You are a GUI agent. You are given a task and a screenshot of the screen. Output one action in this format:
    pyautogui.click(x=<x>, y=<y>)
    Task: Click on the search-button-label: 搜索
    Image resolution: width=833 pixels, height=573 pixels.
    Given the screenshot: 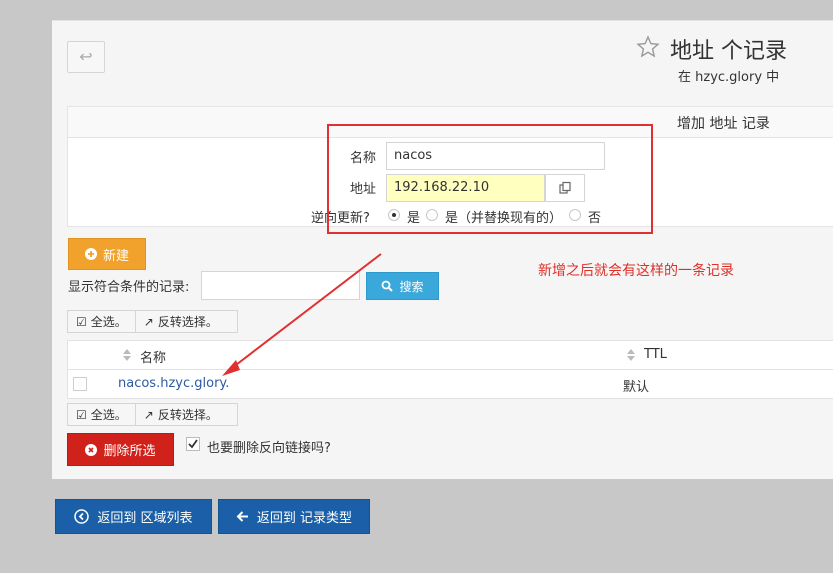 What is the action you would take?
    pyautogui.click(x=411, y=286)
    